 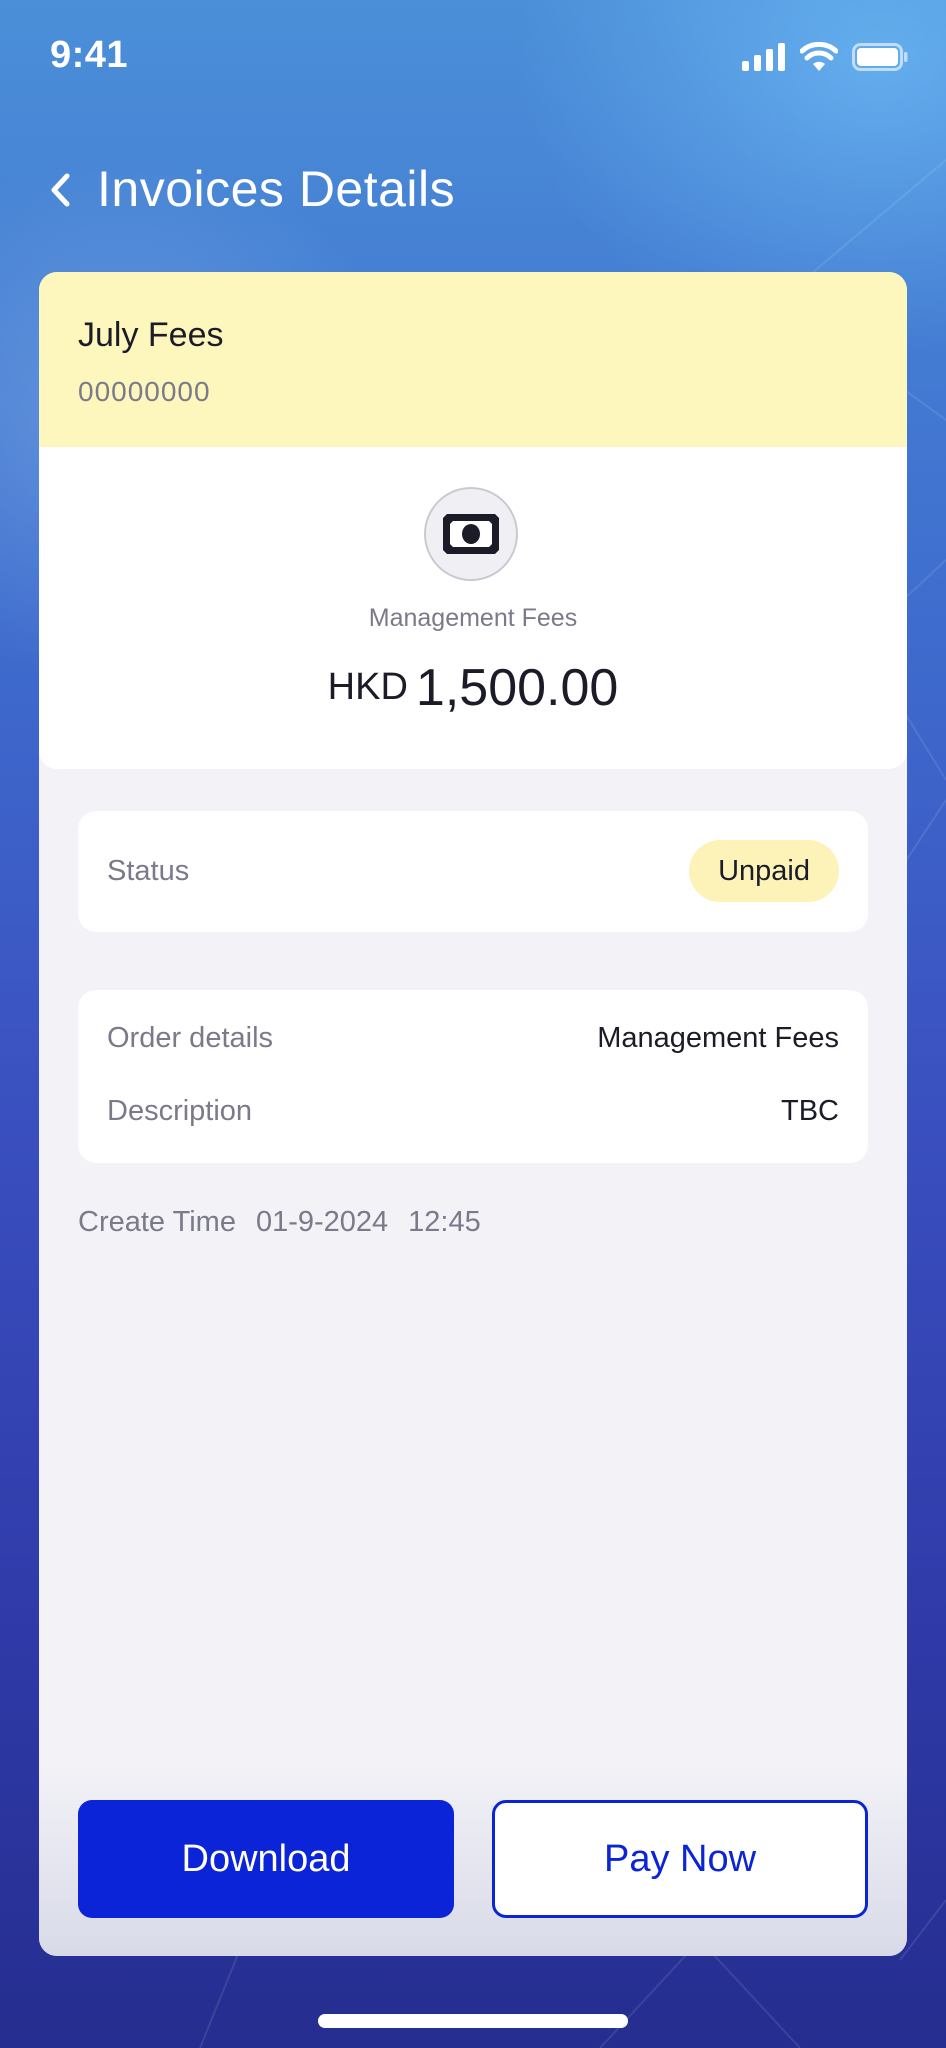 What do you see at coordinates (190, 1038) in the screenshot?
I see `order-details-label: Order details` at bounding box center [190, 1038].